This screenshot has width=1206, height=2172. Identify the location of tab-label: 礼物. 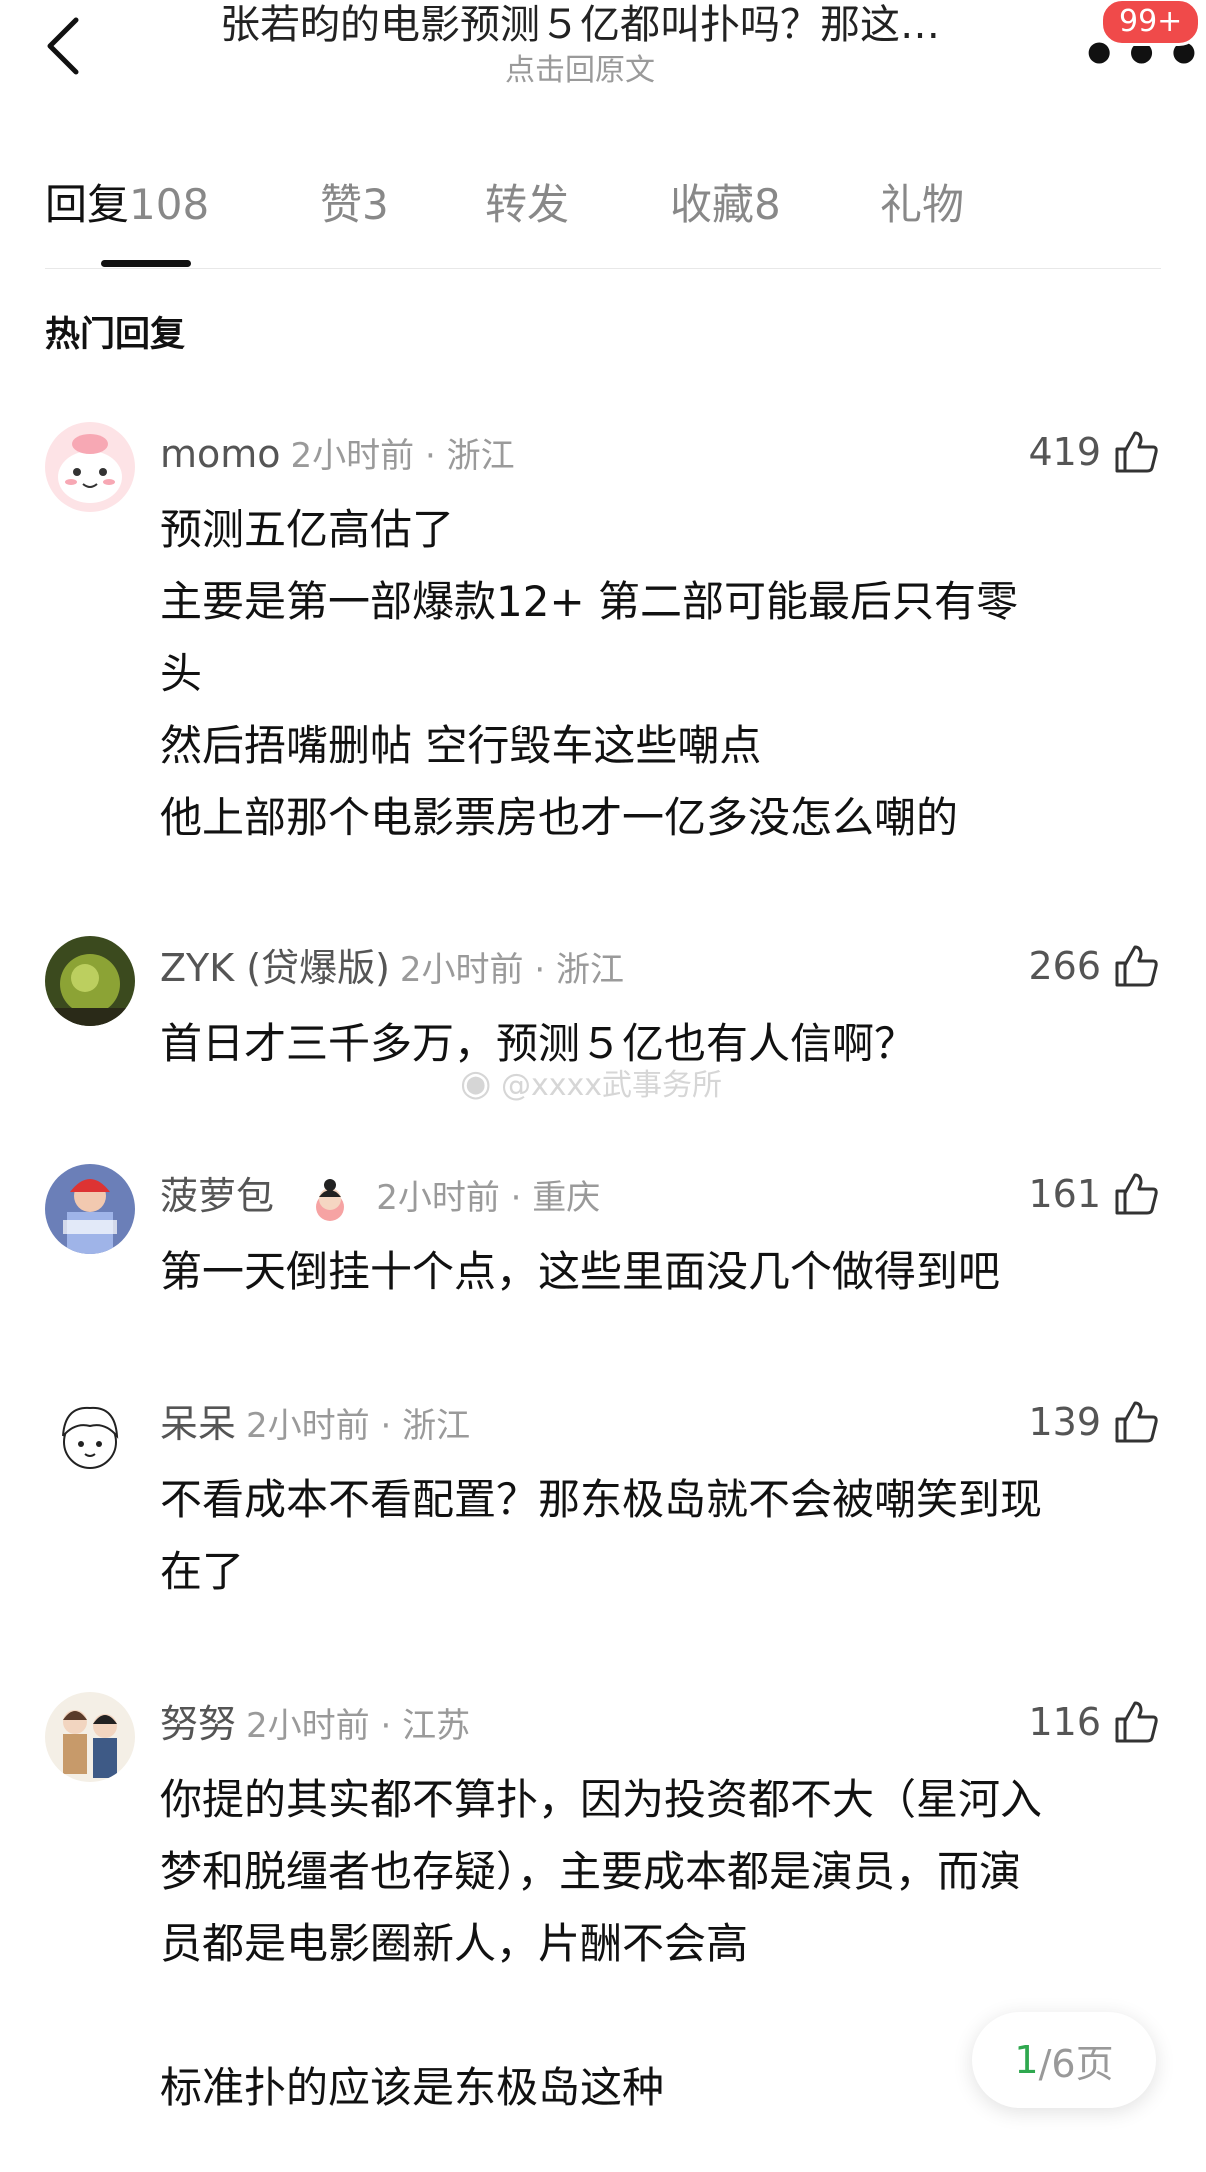
(922, 204).